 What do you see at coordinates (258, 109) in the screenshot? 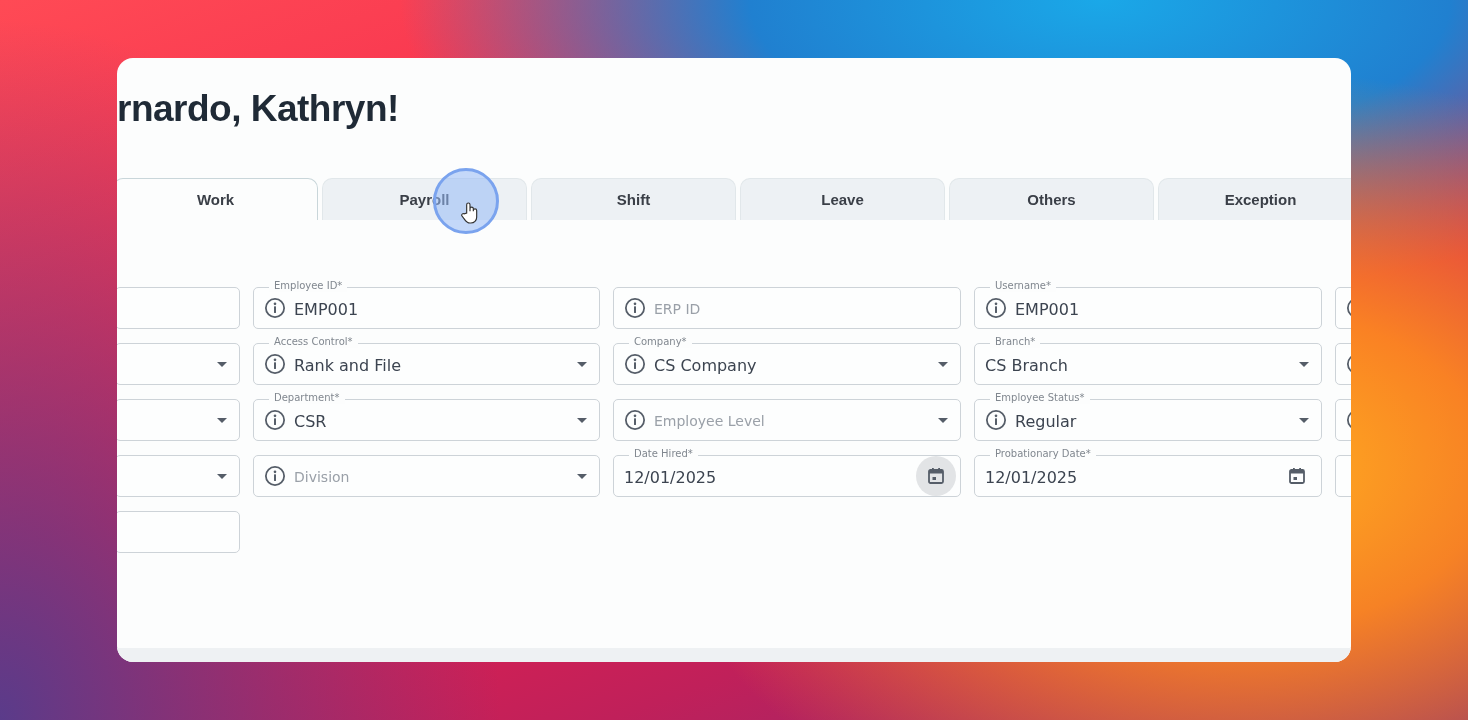
I see `page-heading: rnardo, Kathryn!` at bounding box center [258, 109].